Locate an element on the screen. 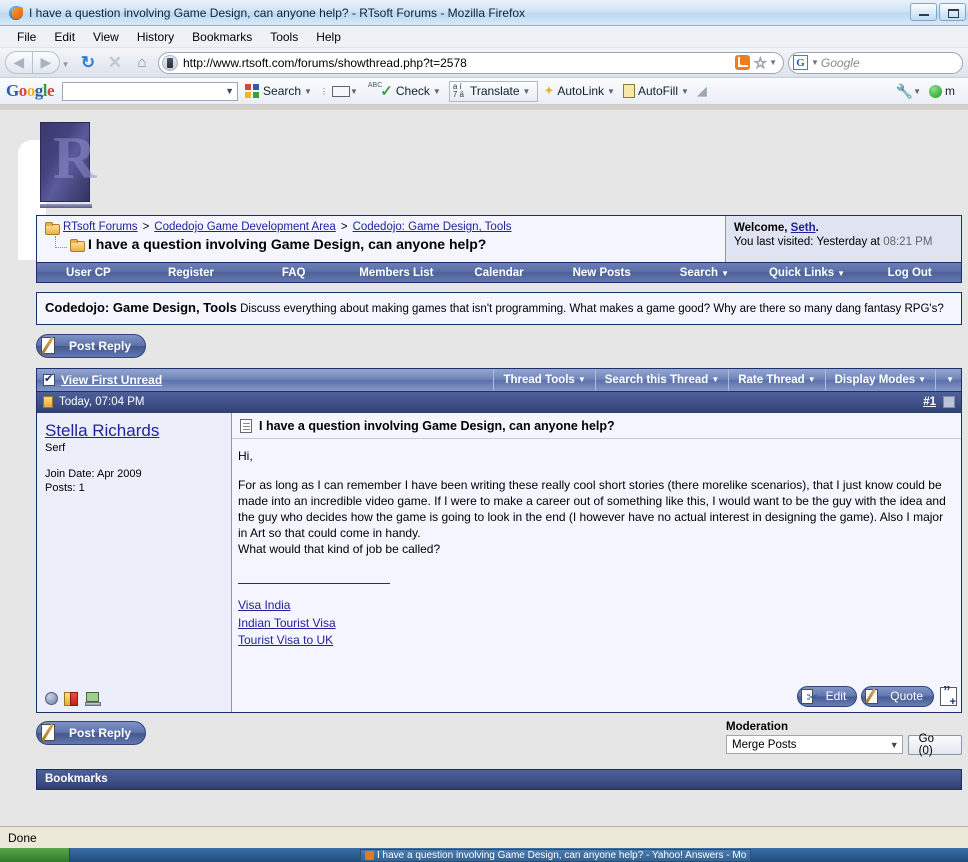 The image size is (968, 862). moderation-label: Moderation is located at coordinates (757, 726).